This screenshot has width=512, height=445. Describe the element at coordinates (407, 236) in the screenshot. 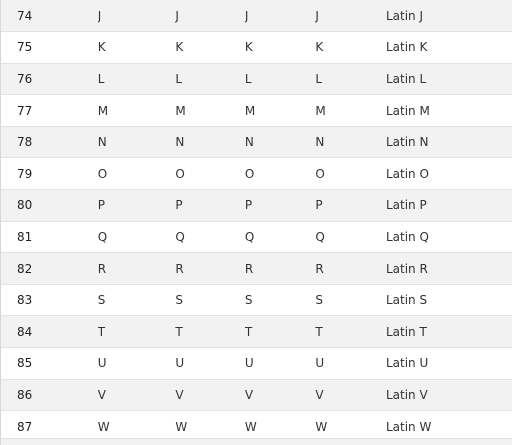

I see `description-cell: Latin Q` at that location.